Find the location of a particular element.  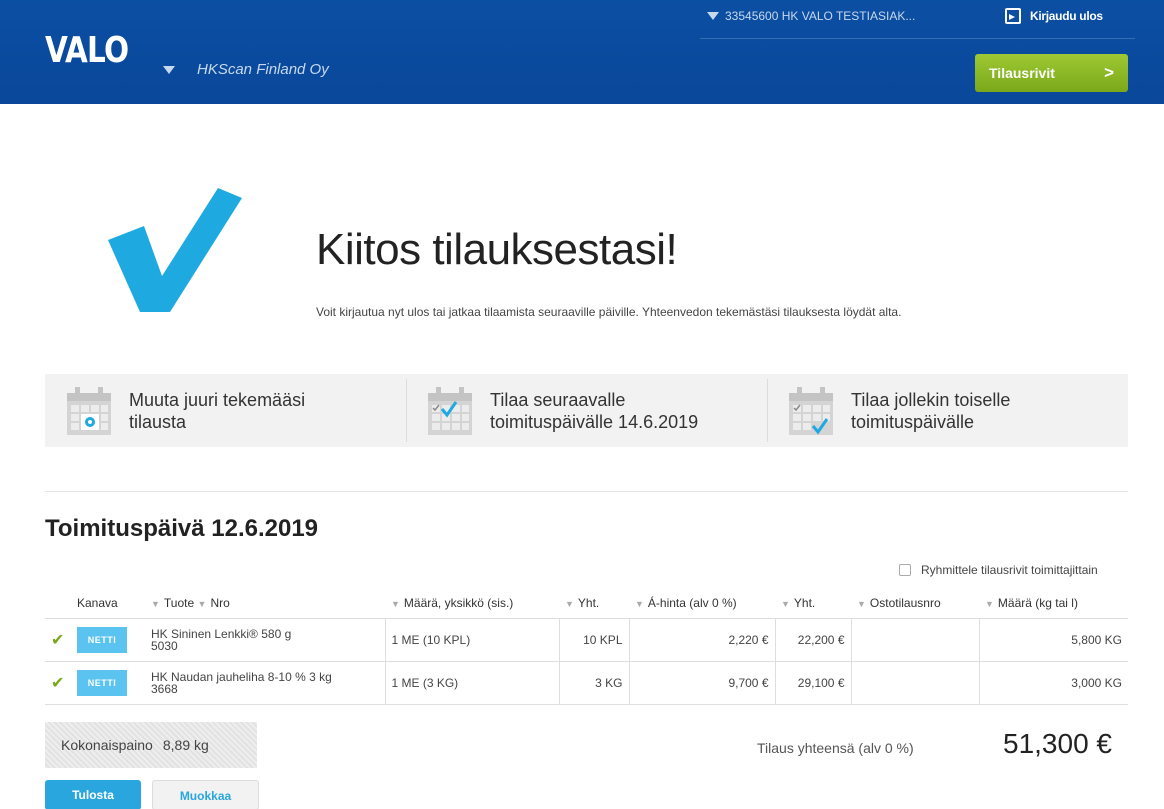

total-qty-cell: 3 KG is located at coordinates (593, 682).